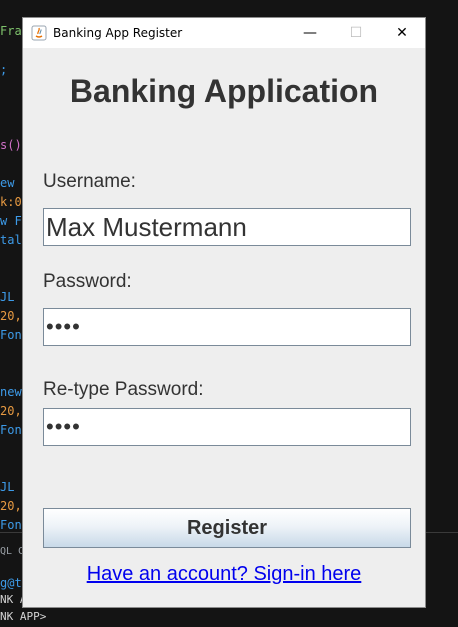  What do you see at coordinates (224, 574) in the screenshot?
I see `signin-link: Have an account? Sign-in here` at bounding box center [224, 574].